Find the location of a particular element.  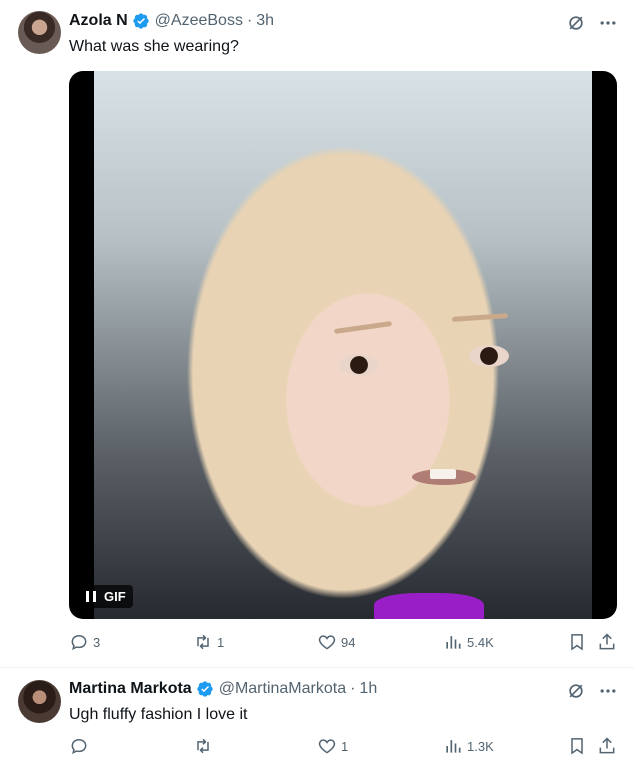

author-name: Azola N is located at coordinates (98, 21).